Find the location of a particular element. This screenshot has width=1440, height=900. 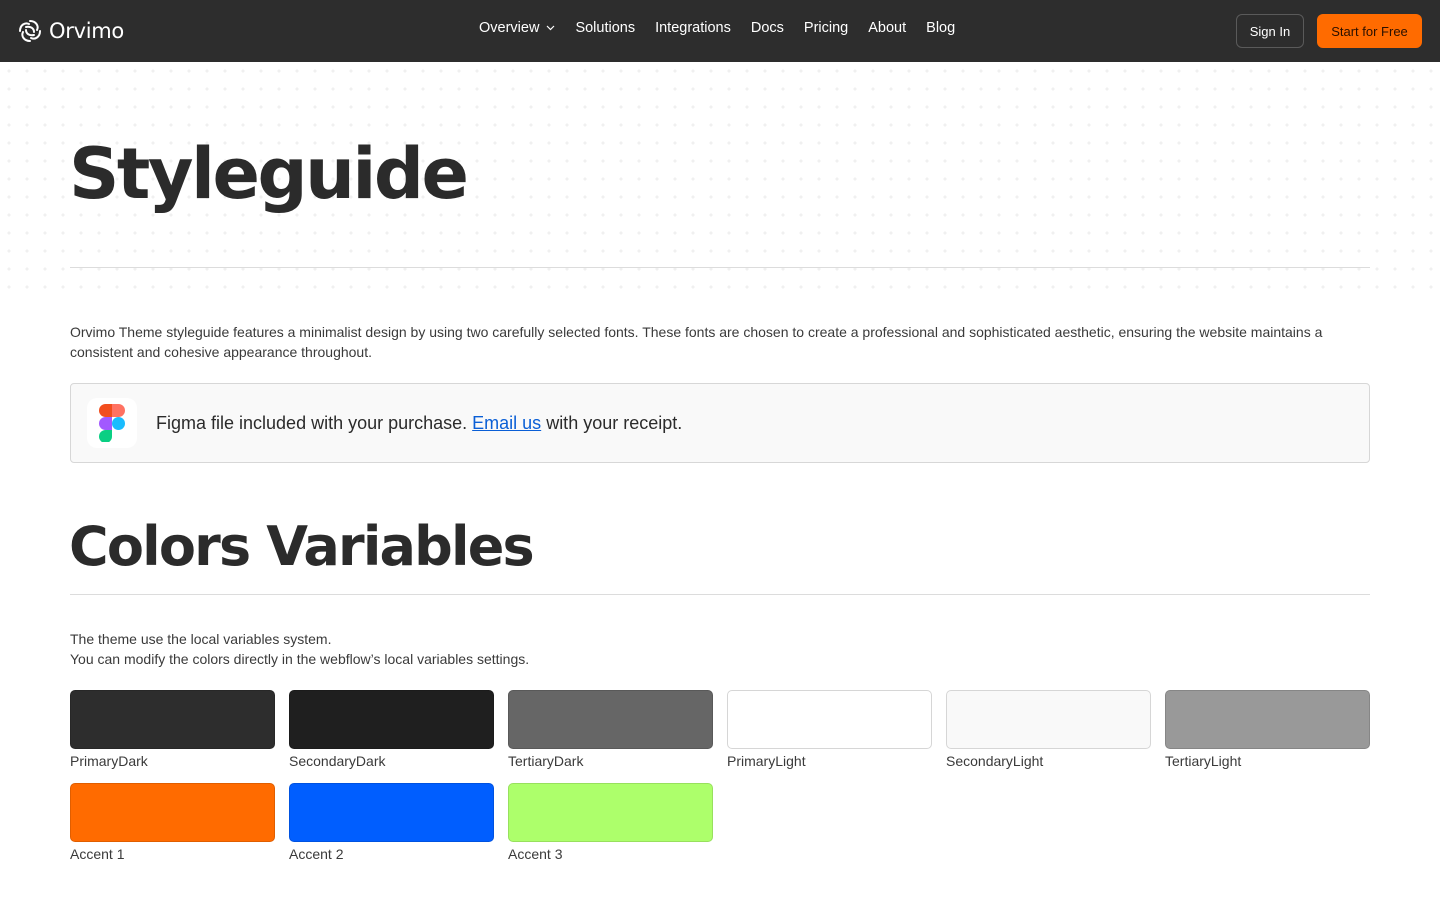

colors-section-title: Colors Variables is located at coordinates (302, 546).